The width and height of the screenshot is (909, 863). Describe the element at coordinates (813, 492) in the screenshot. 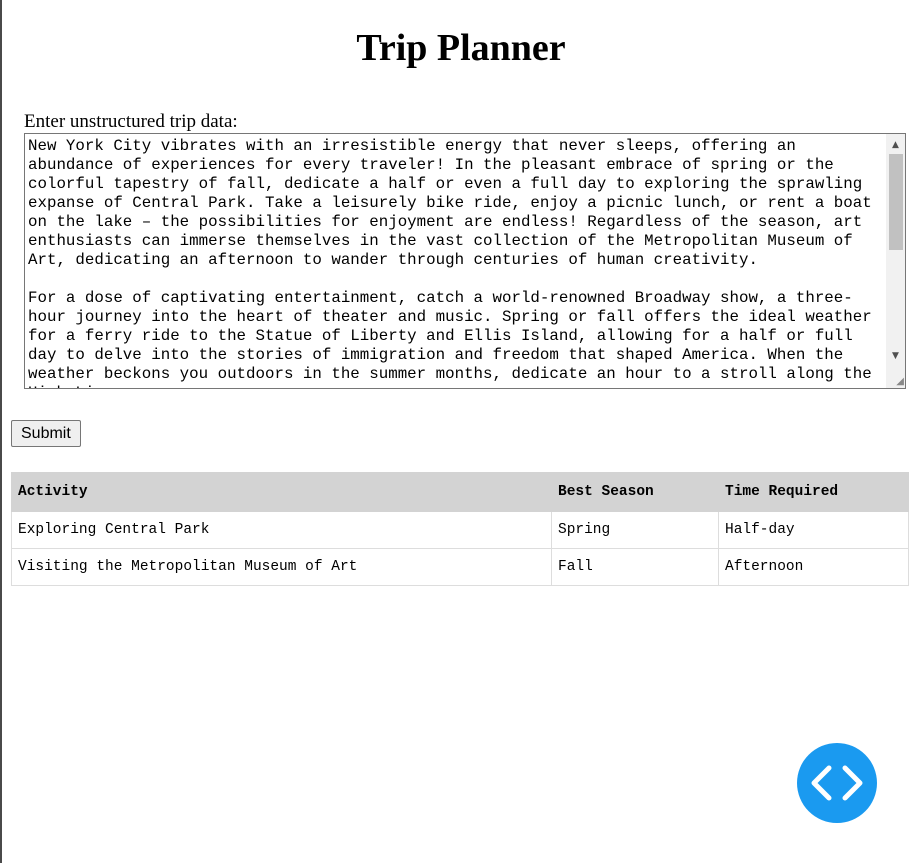

I see `column-header-time-required: Time Required` at that location.